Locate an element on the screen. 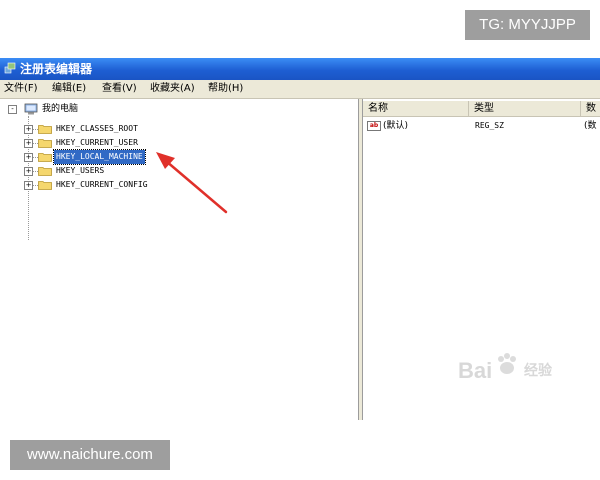 The image size is (600, 480). menu-file: 文件(F) is located at coordinates (21, 89).